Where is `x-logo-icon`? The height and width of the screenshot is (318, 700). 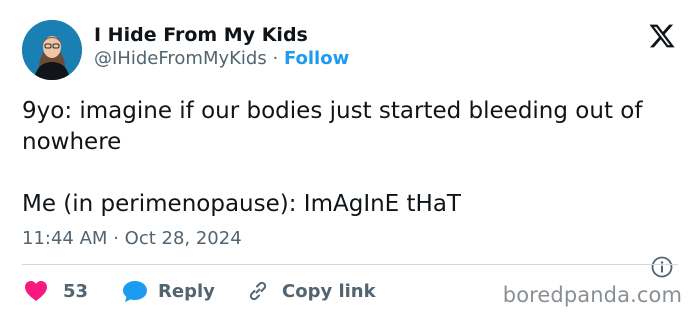
x-logo-icon is located at coordinates (662, 36).